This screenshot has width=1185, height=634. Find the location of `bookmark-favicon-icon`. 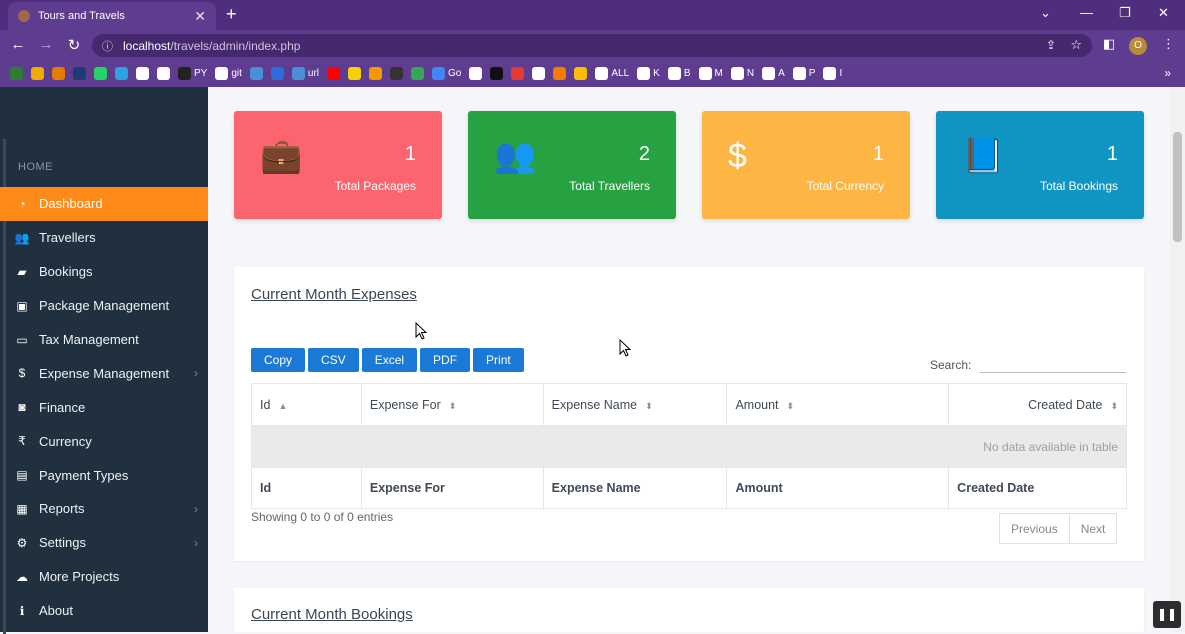

bookmark-favicon-icon is located at coordinates (142, 73).